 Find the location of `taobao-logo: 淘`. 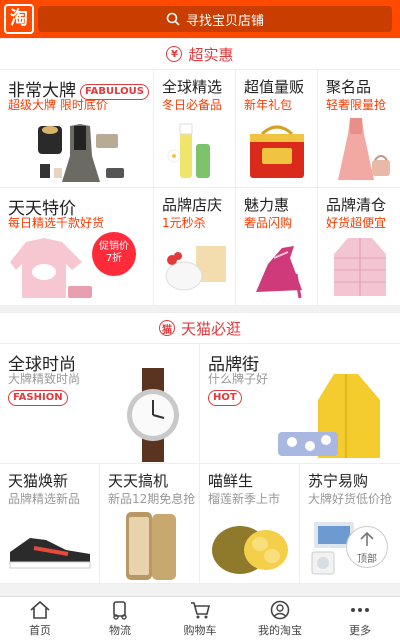

taobao-logo: 淘 is located at coordinates (19, 19).